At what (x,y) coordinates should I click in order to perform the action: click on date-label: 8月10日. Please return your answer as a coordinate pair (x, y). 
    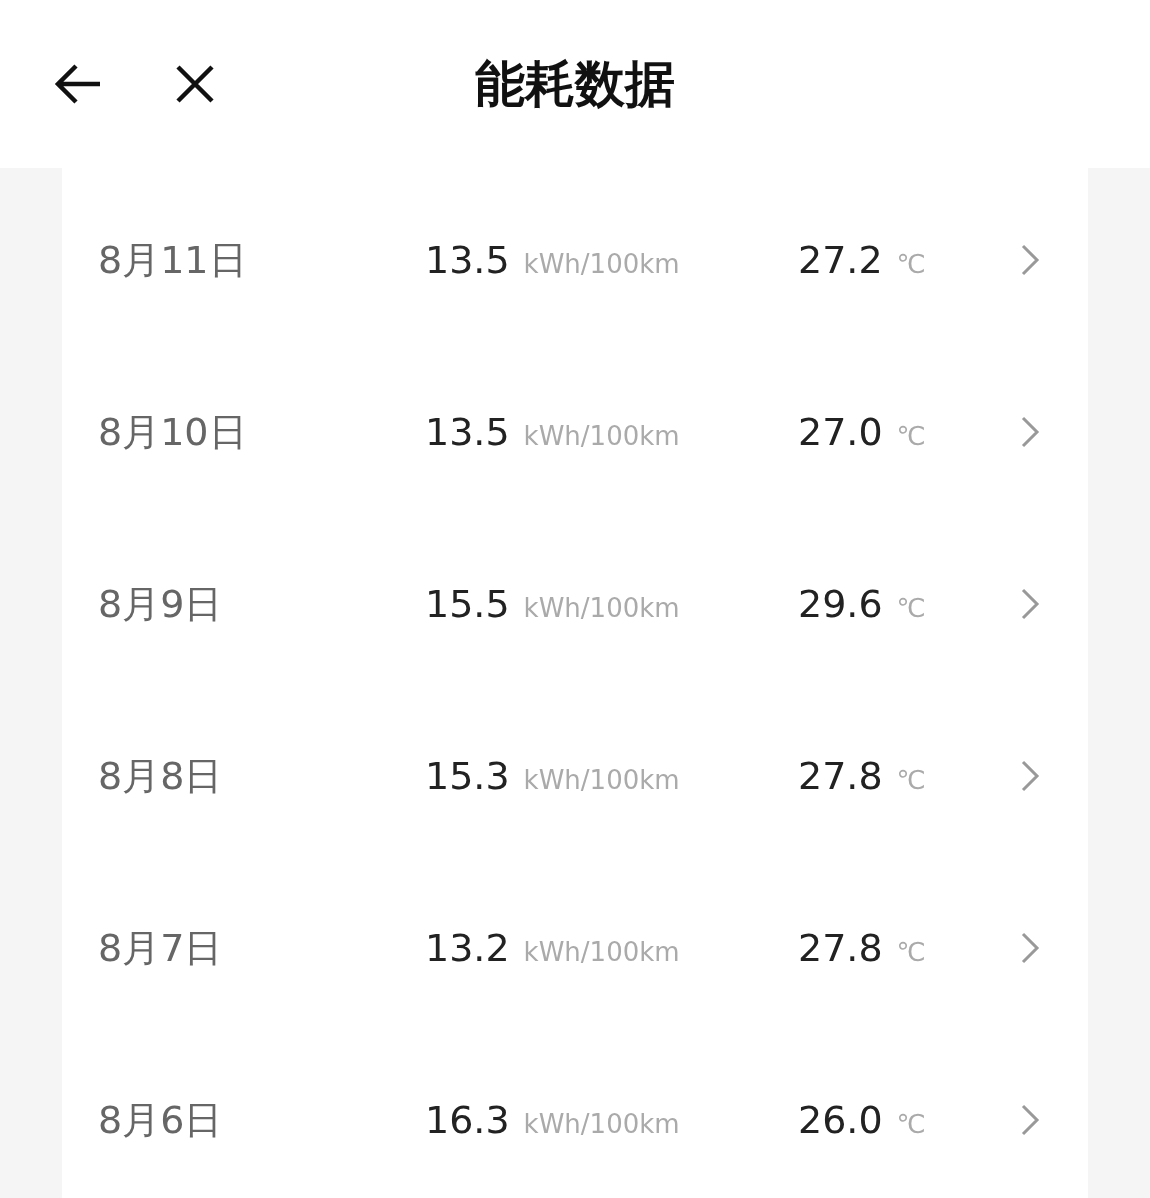
    Looking at the image, I should click on (173, 432).